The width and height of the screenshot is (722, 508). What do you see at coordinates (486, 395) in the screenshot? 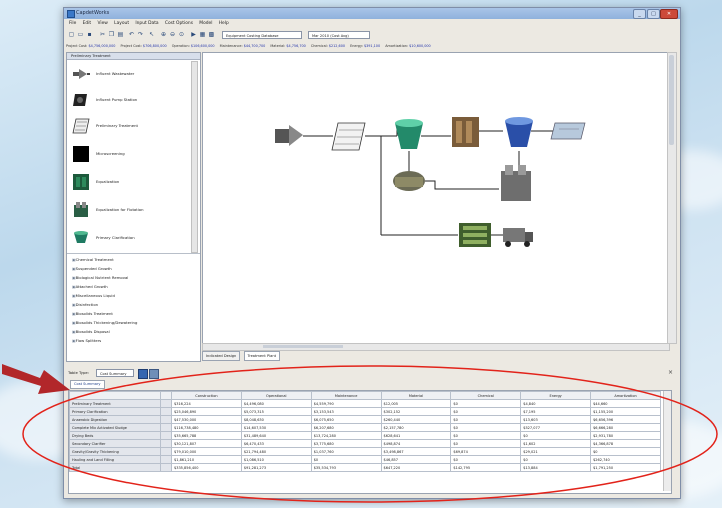
I see `column-header: Chemical` at bounding box center [486, 395].